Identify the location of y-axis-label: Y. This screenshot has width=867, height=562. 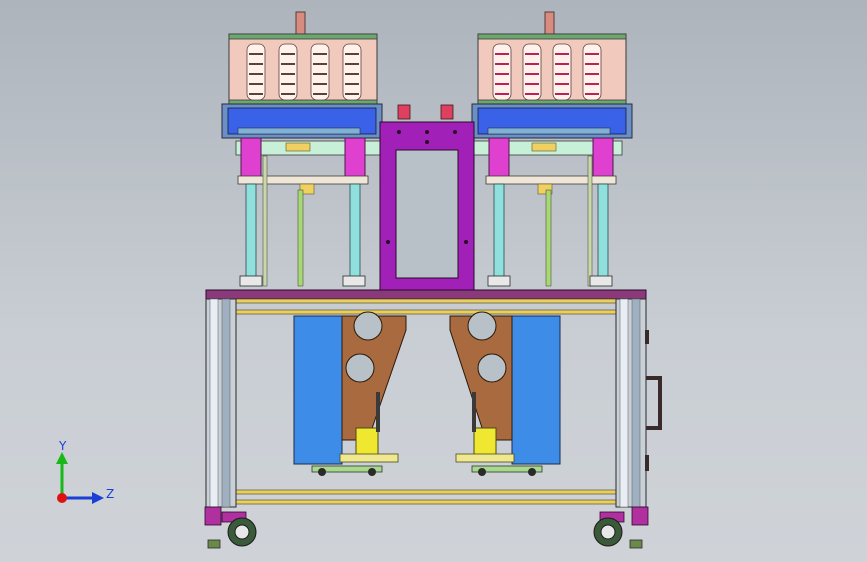
(62, 446).